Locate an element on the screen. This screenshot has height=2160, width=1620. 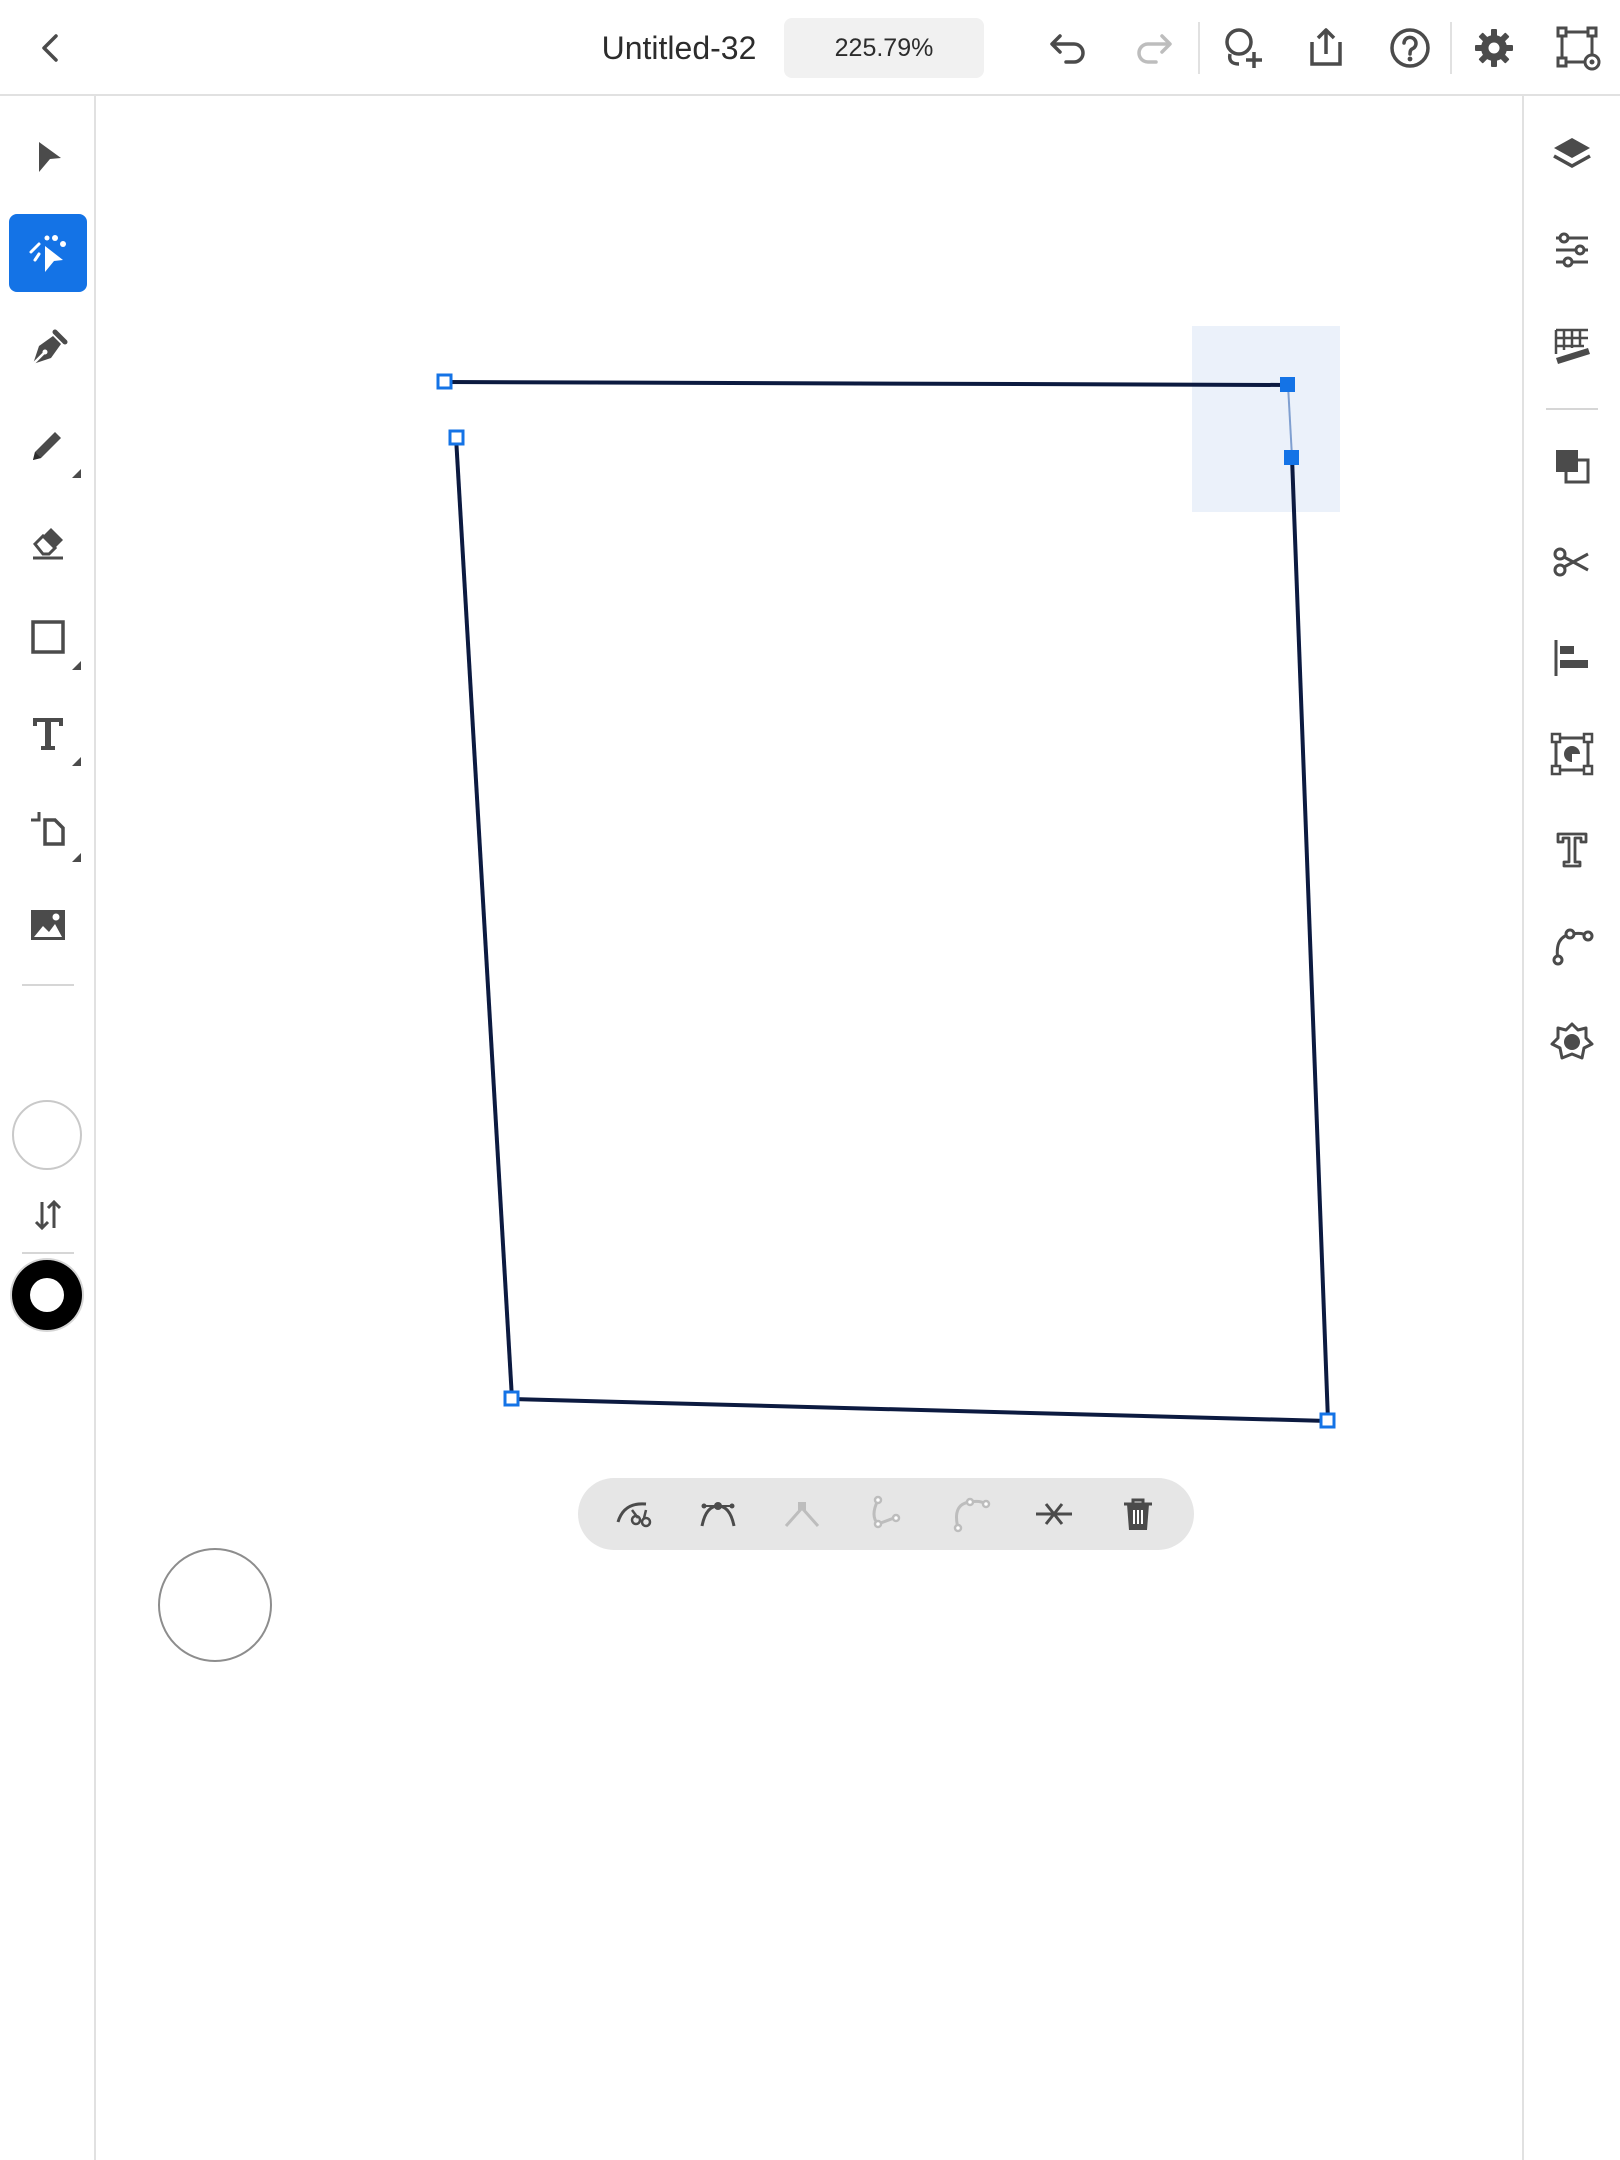
path-options-button is located at coordinates (1572, 946).